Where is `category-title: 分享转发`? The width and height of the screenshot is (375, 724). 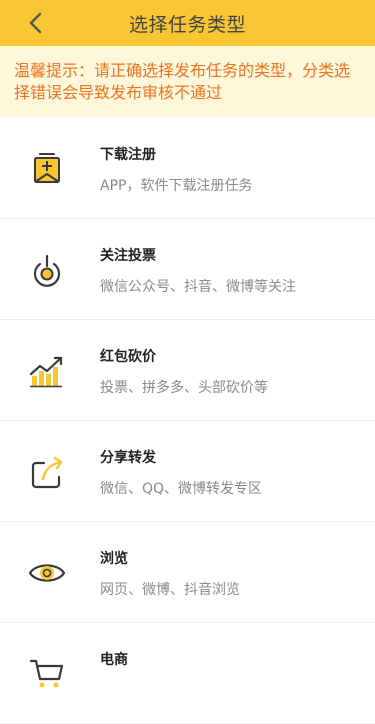 category-title: 分享转发 is located at coordinates (128, 458).